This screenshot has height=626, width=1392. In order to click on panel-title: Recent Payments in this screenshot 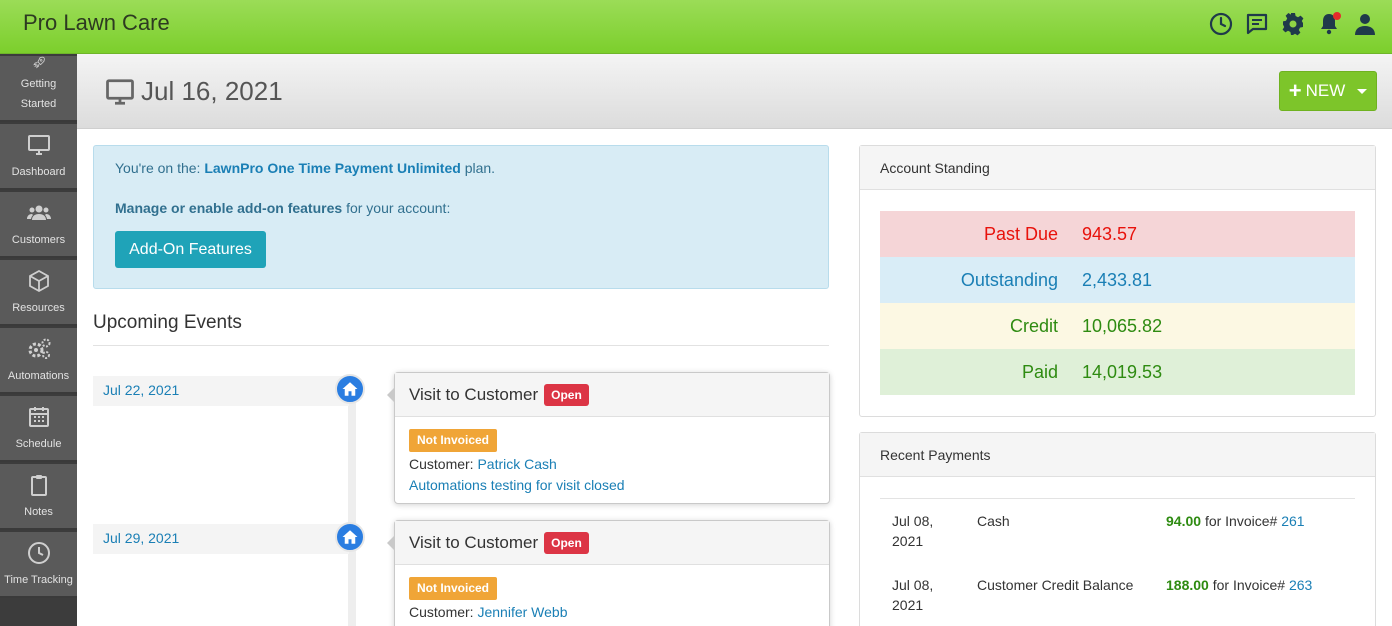, I will do `click(1117, 455)`.